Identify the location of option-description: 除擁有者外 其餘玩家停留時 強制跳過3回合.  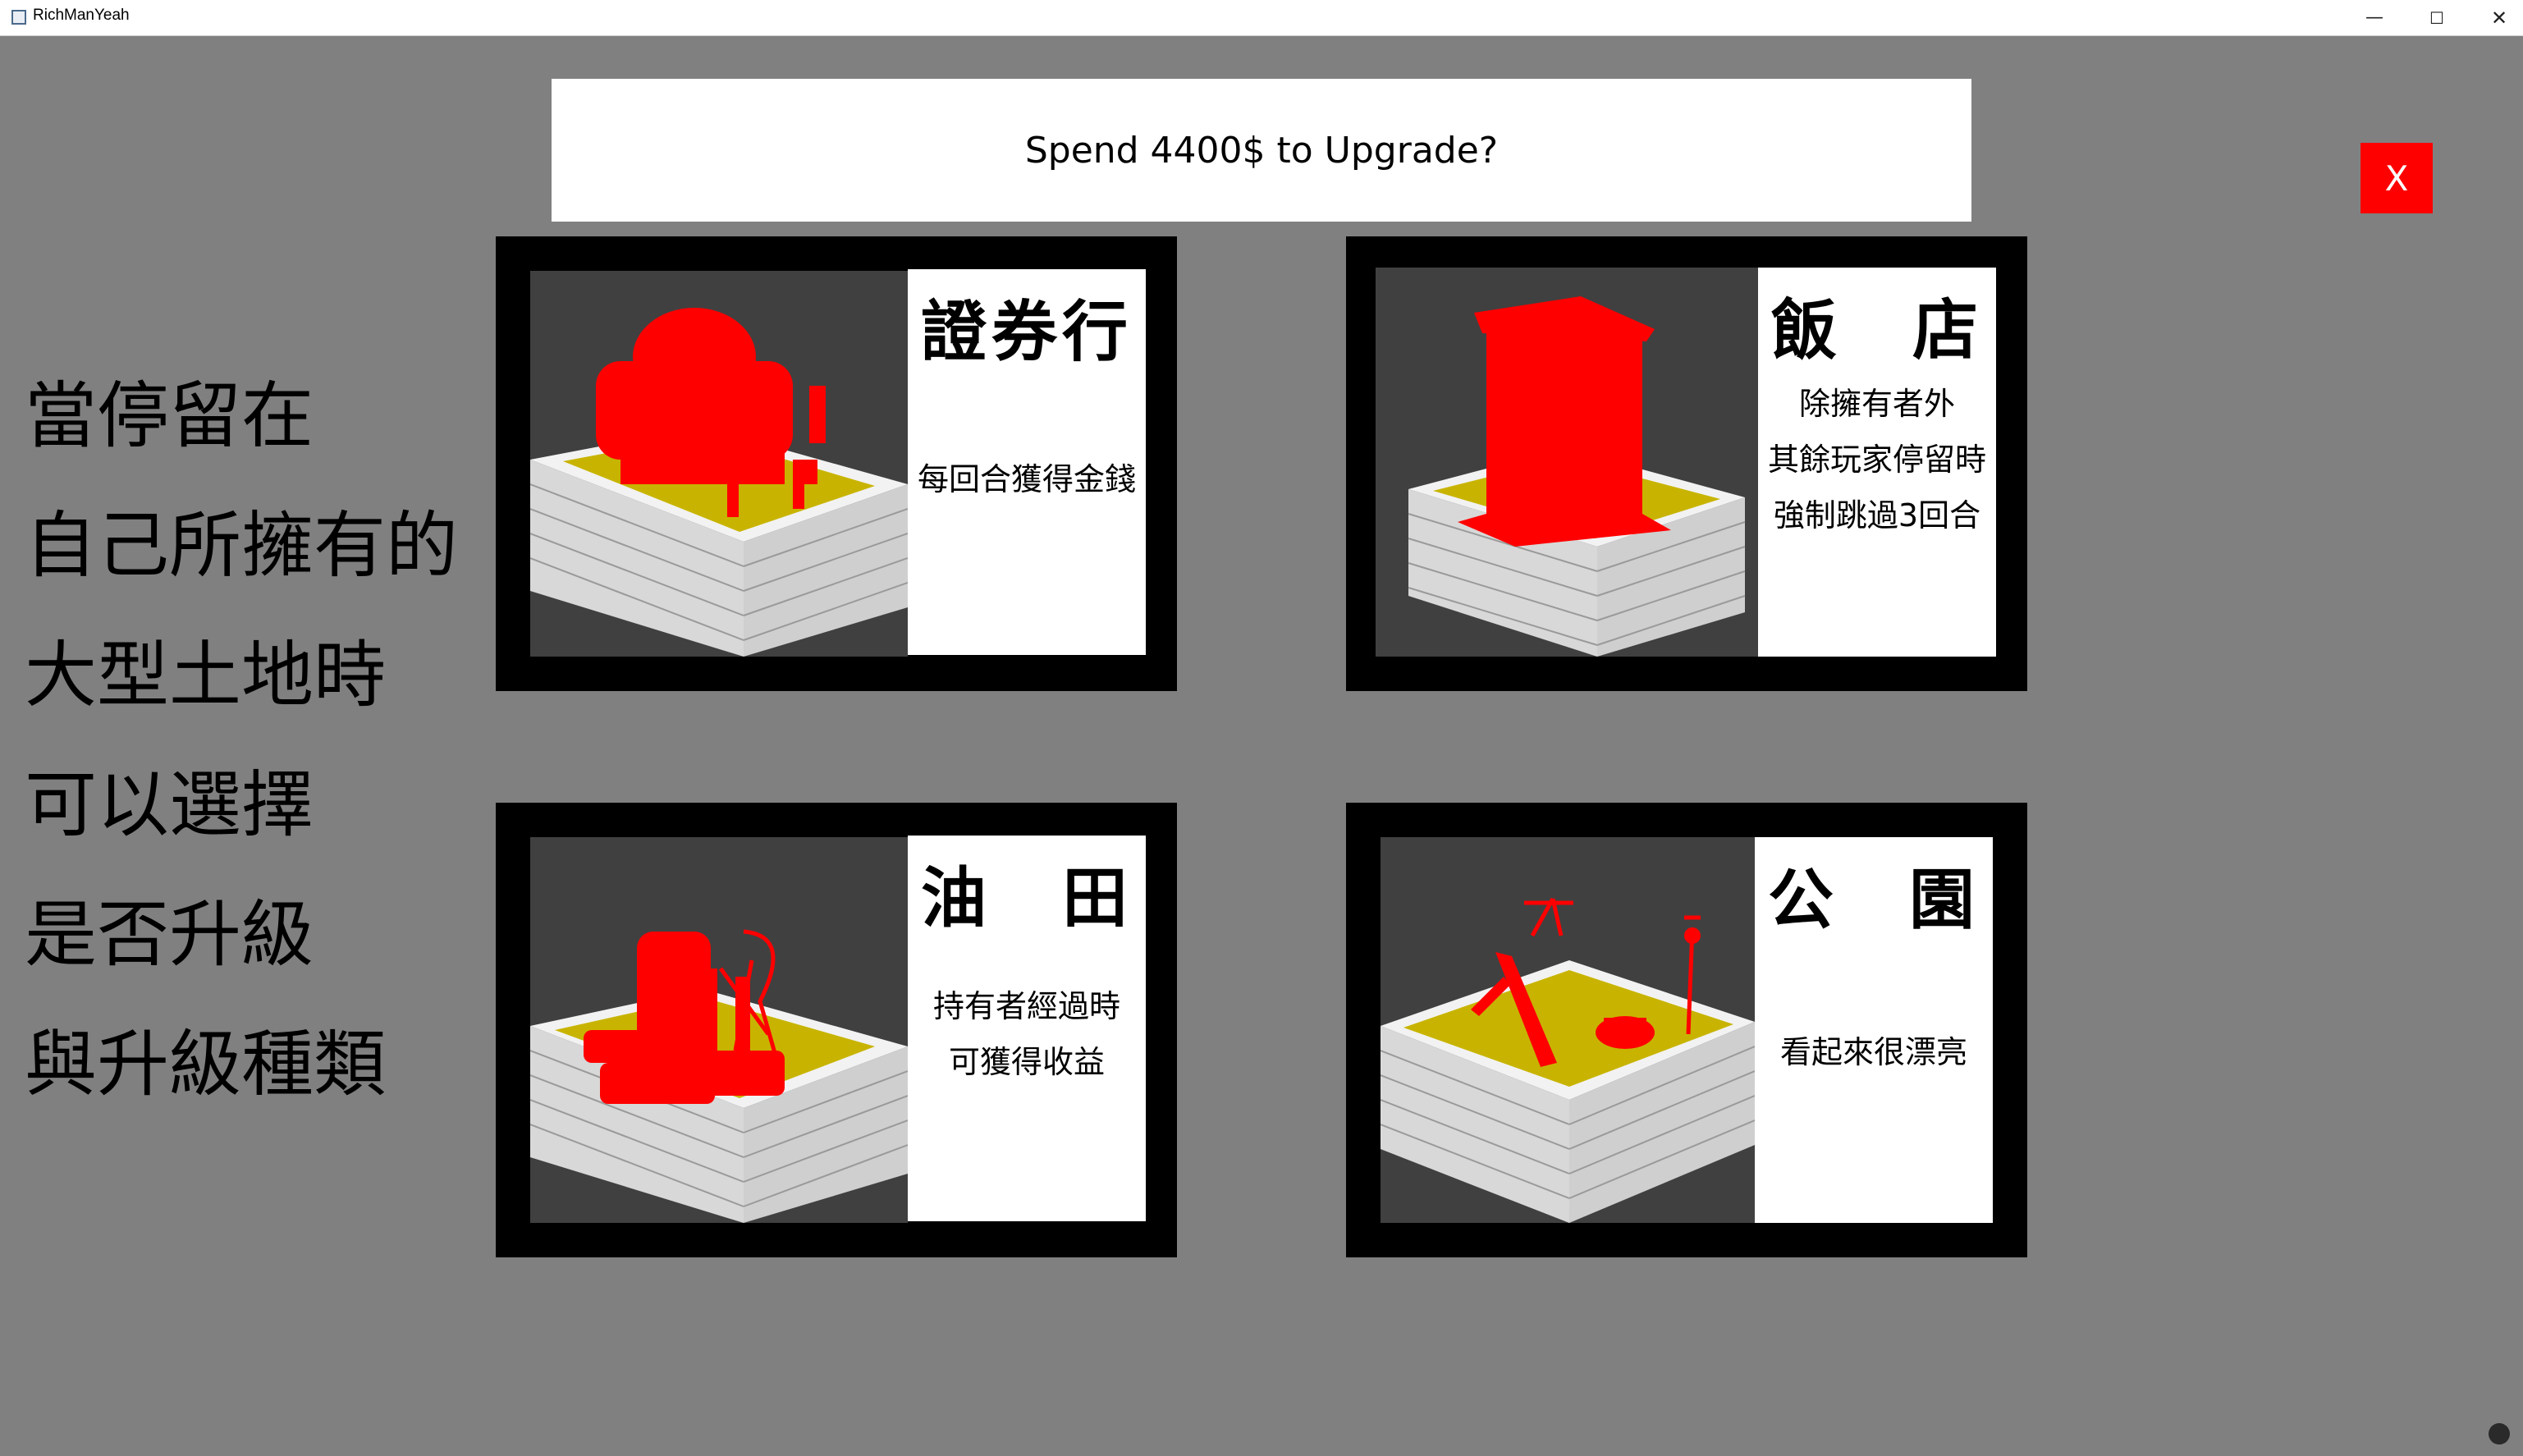
(1877, 459).